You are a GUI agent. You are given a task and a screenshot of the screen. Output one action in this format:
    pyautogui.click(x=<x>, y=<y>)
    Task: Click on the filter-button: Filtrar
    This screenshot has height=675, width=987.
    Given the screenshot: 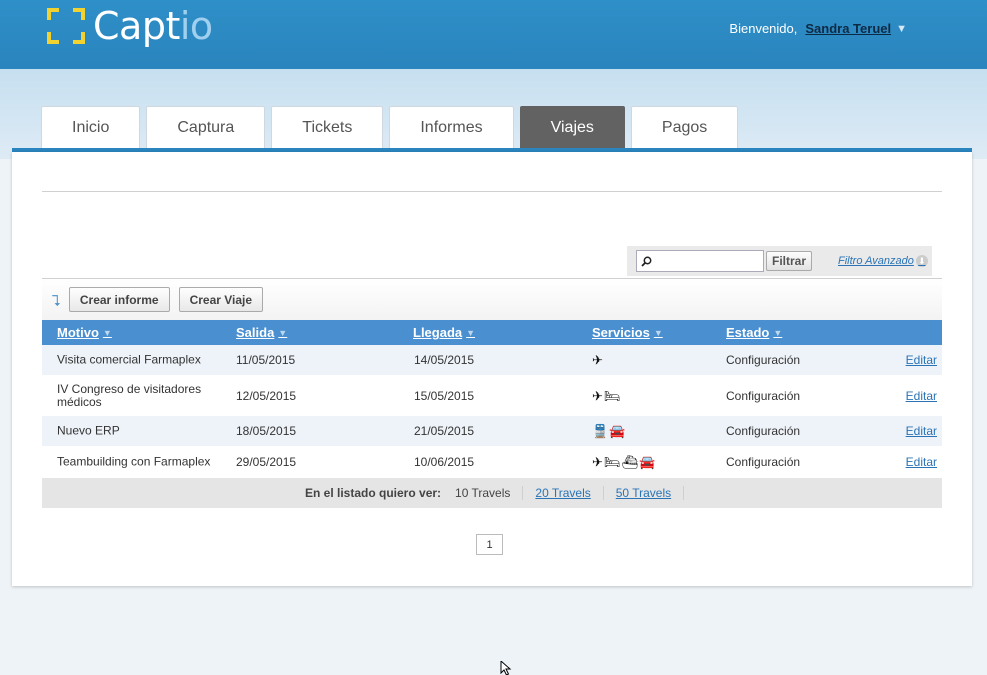 What is the action you would take?
    pyautogui.click(x=789, y=261)
    